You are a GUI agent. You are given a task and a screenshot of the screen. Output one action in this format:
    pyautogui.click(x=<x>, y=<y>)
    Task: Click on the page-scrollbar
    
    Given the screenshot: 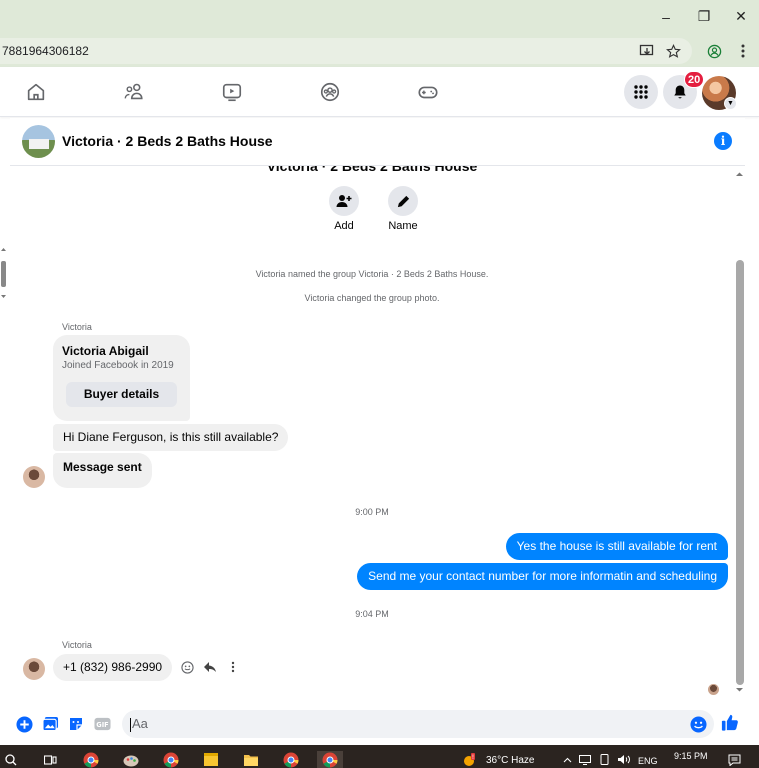 What is the action you would take?
    pyautogui.click(x=4, y=275)
    